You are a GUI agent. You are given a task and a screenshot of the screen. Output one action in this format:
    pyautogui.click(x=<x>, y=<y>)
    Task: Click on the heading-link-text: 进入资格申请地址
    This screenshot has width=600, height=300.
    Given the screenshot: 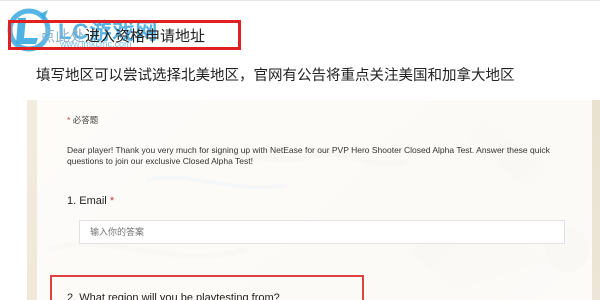 What is the action you would take?
    pyautogui.click(x=145, y=36)
    